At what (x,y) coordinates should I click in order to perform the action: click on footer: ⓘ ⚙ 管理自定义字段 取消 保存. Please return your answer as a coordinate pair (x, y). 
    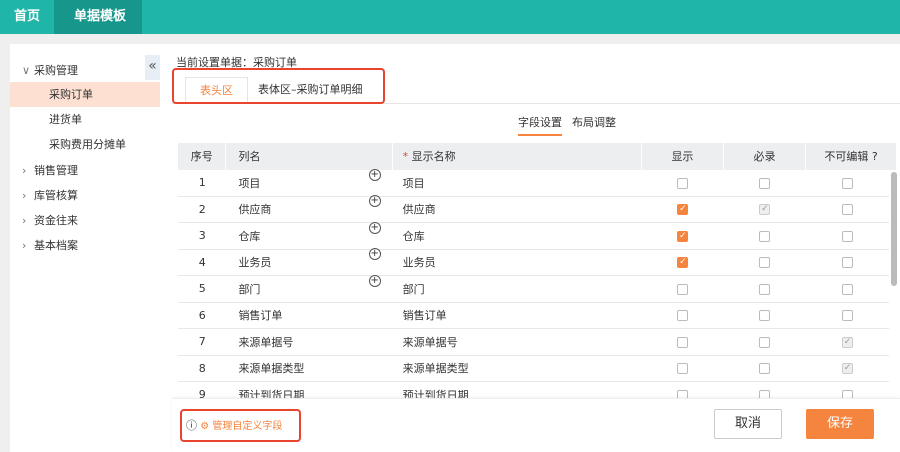
    Looking at the image, I should click on (536, 425).